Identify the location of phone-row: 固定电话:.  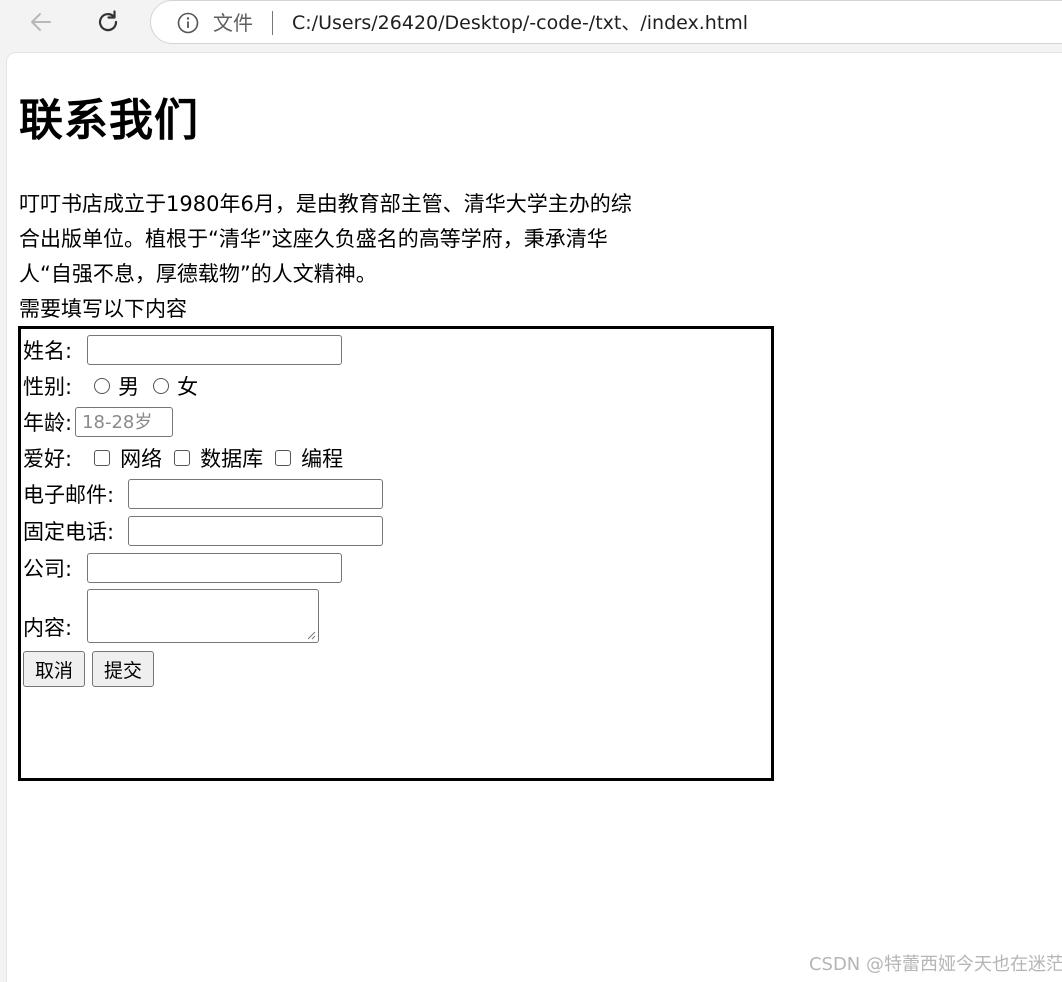
(203, 531).